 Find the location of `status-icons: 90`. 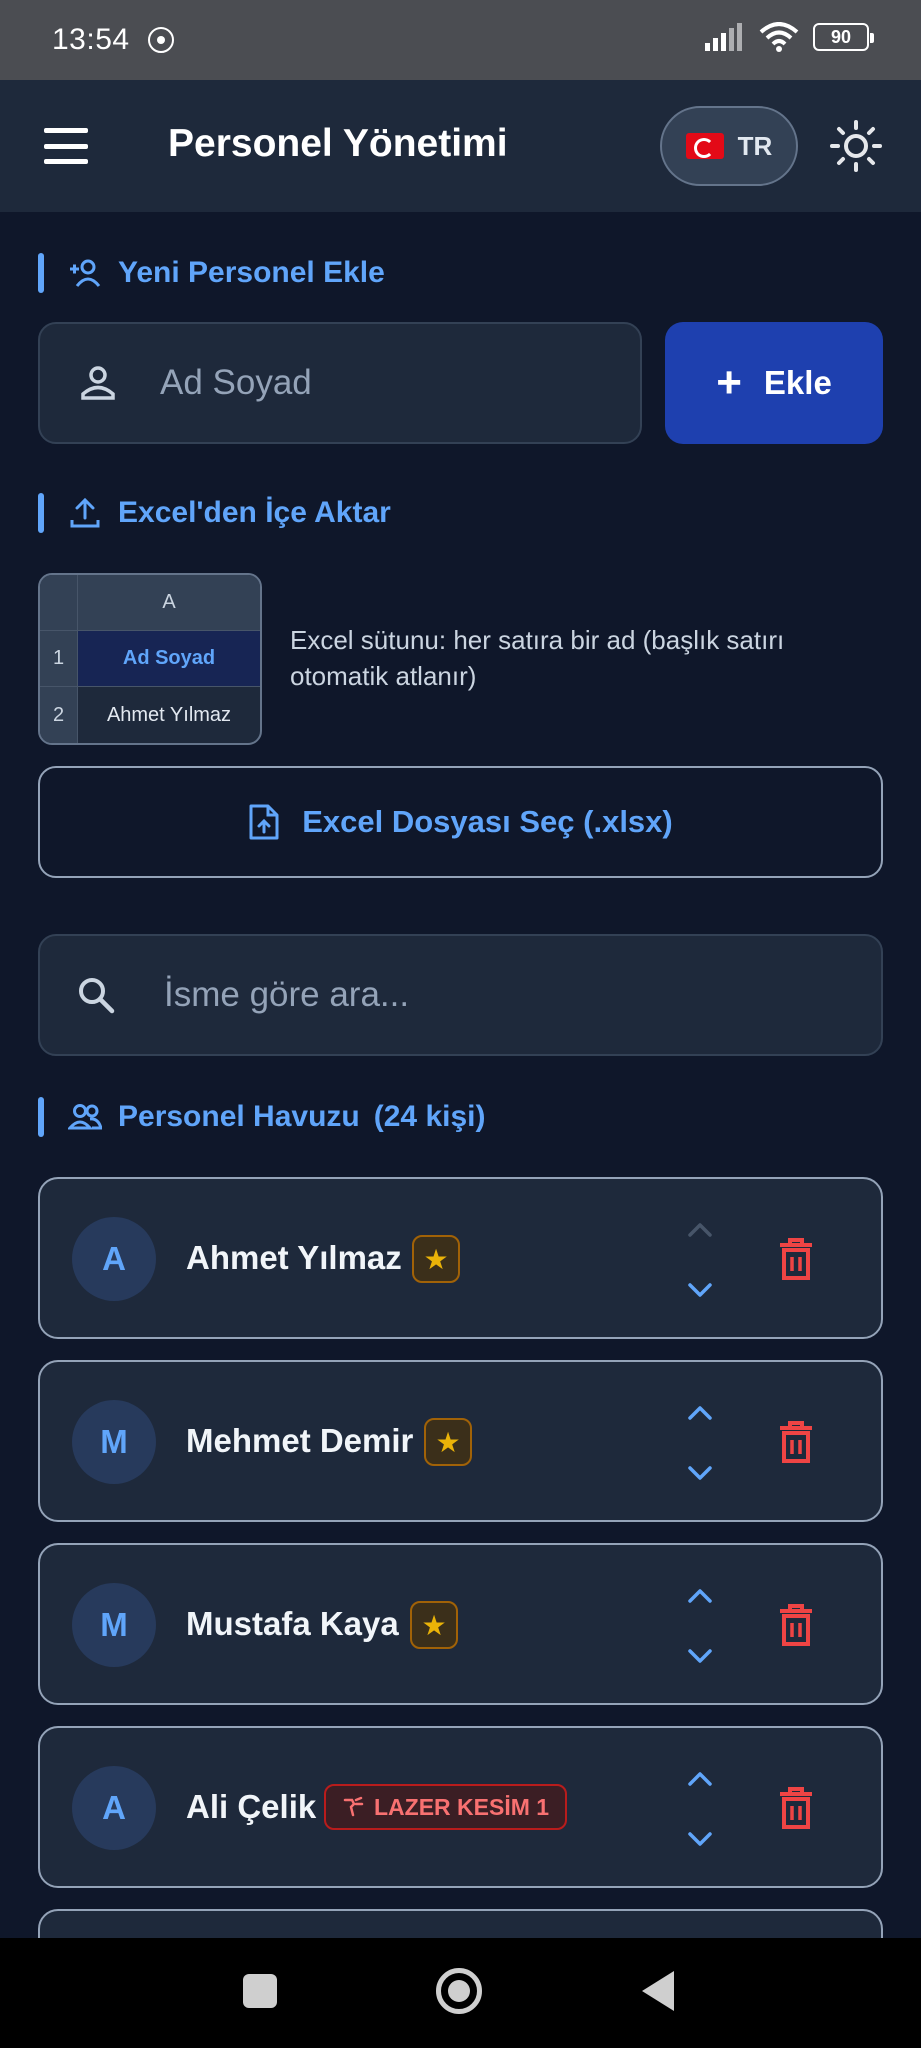

status-icons: 90 is located at coordinates (789, 37).